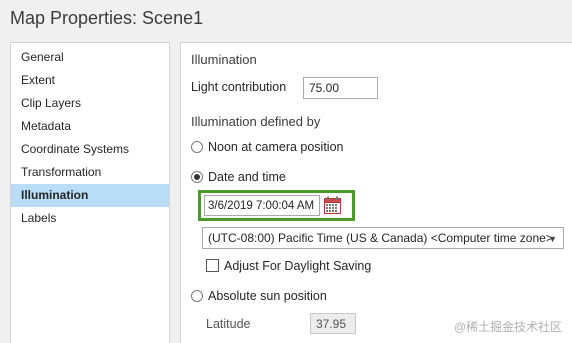  What do you see at coordinates (276, 147) in the screenshot?
I see `noon-radio-label: Noon at camera position` at bounding box center [276, 147].